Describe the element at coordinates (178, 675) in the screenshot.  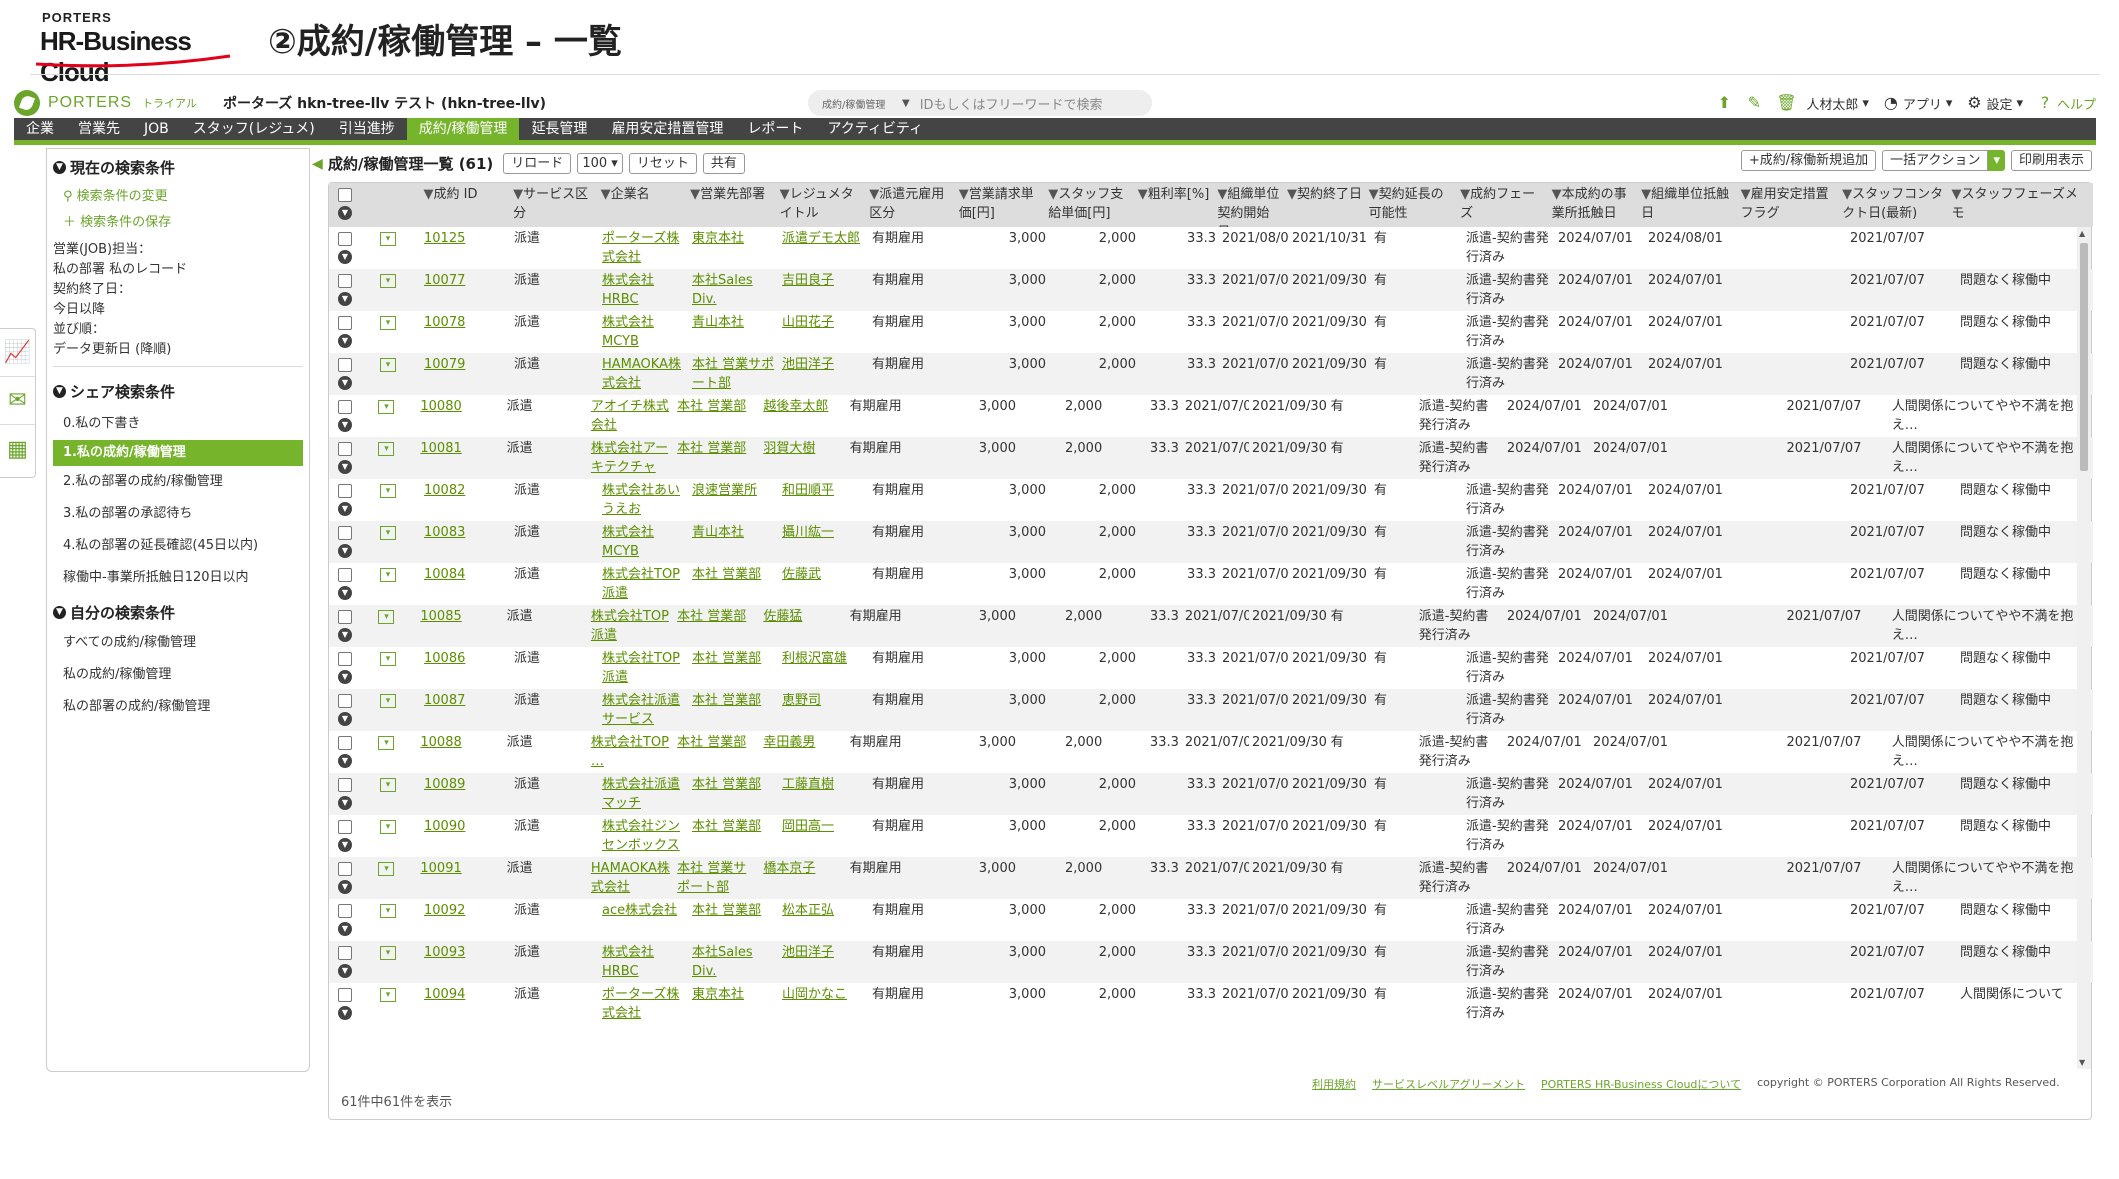
I see `own-condition-item: 私の成約/稼働管理` at that location.